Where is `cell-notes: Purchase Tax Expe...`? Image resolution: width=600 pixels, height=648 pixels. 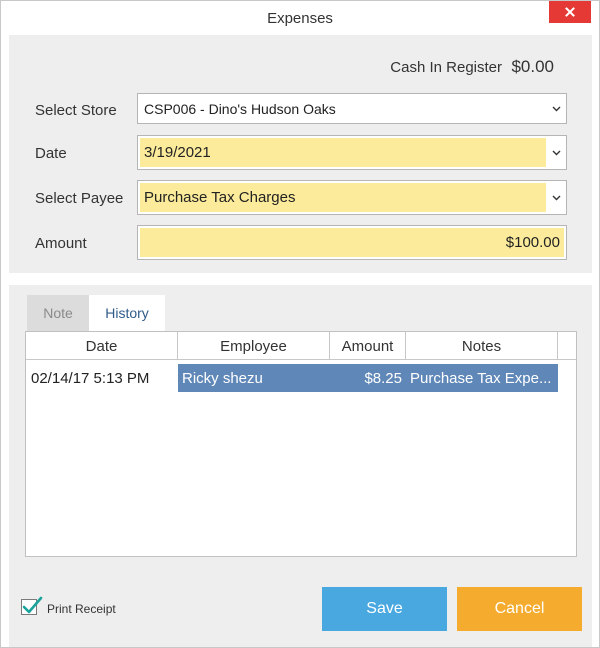 cell-notes: Purchase Tax Expe... is located at coordinates (482, 378).